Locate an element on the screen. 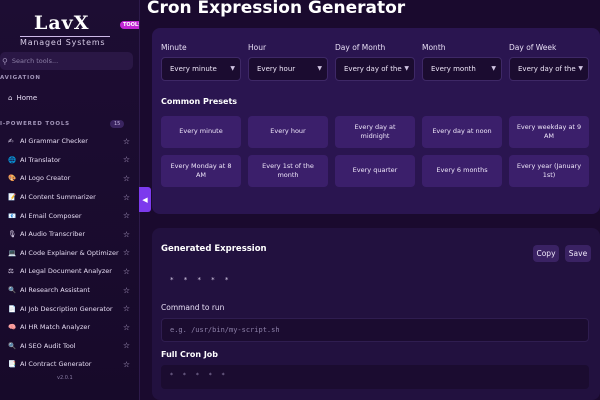 This screenshot has height=400, width=600. sidebar-item-label: AI Contract Generator is located at coordinates (56, 364).